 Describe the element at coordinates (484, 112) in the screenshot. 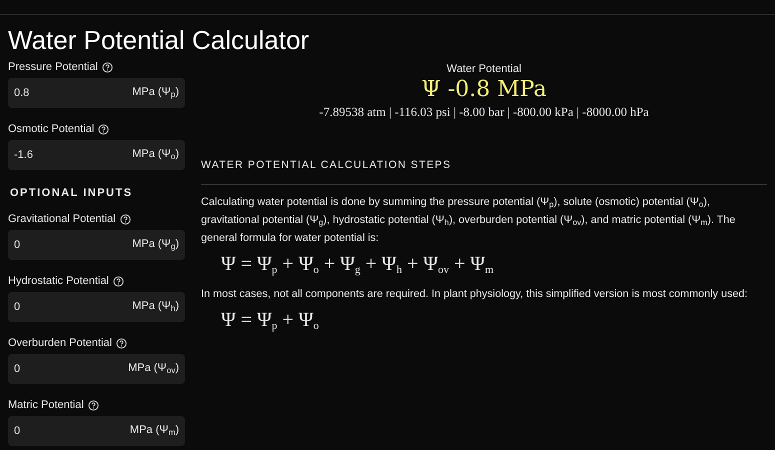

I see `unit-conversions: -7.89538 atm | -116.03 psi | -8.00 bar | -800.00 kPa | -8000.00 hPa` at that location.